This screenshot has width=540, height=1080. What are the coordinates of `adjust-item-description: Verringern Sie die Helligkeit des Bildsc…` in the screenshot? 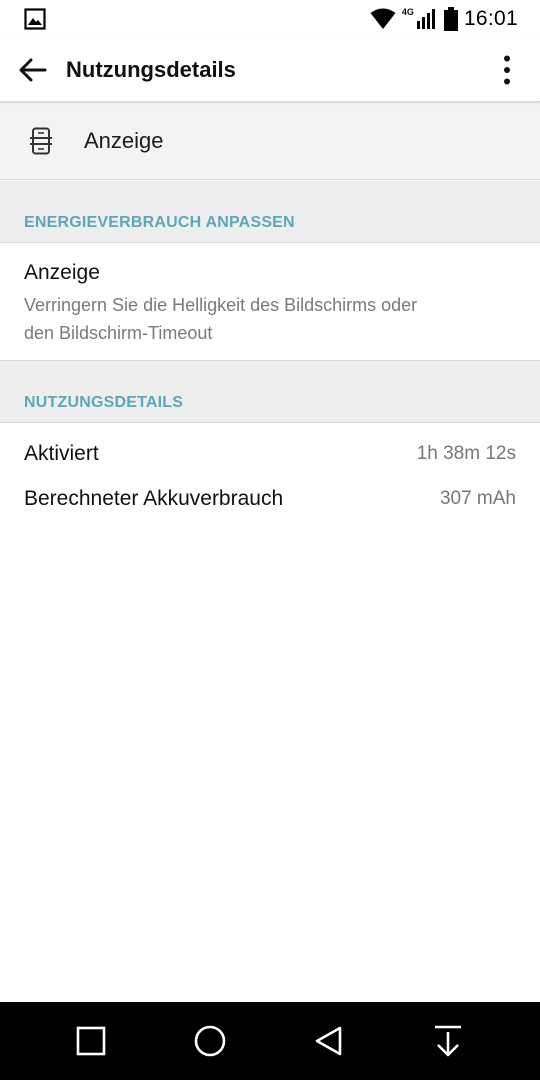 It's located at (270, 319).